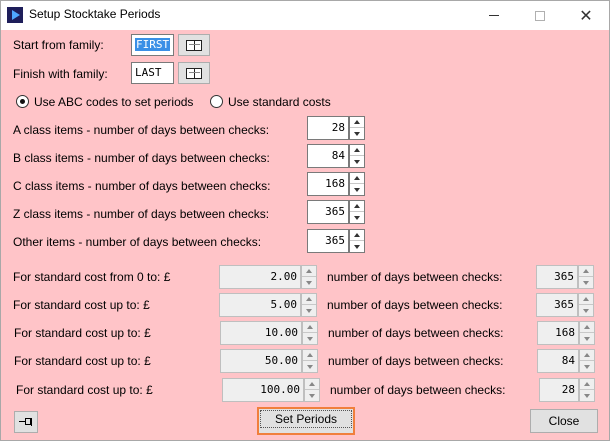 Image resolution: width=610 pixels, height=441 pixels. What do you see at coordinates (260, 277) in the screenshot?
I see `cost-threshold-input: 2.00` at bounding box center [260, 277].